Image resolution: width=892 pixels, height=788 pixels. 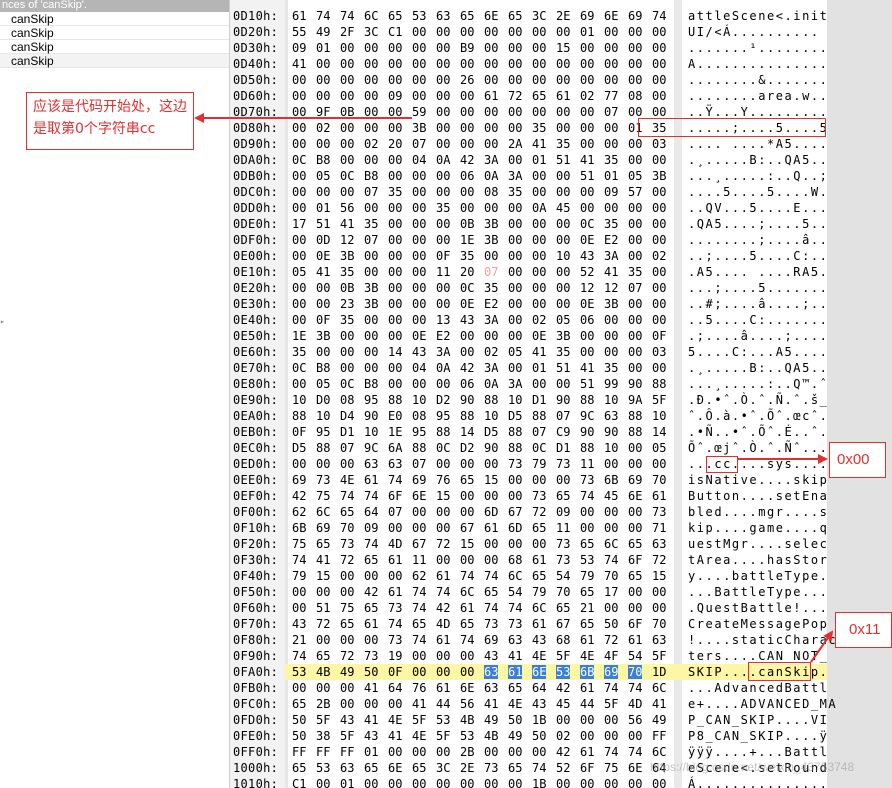 What do you see at coordinates (491, 640) in the screenshot?
I see `hex-byte: 69` at bounding box center [491, 640].